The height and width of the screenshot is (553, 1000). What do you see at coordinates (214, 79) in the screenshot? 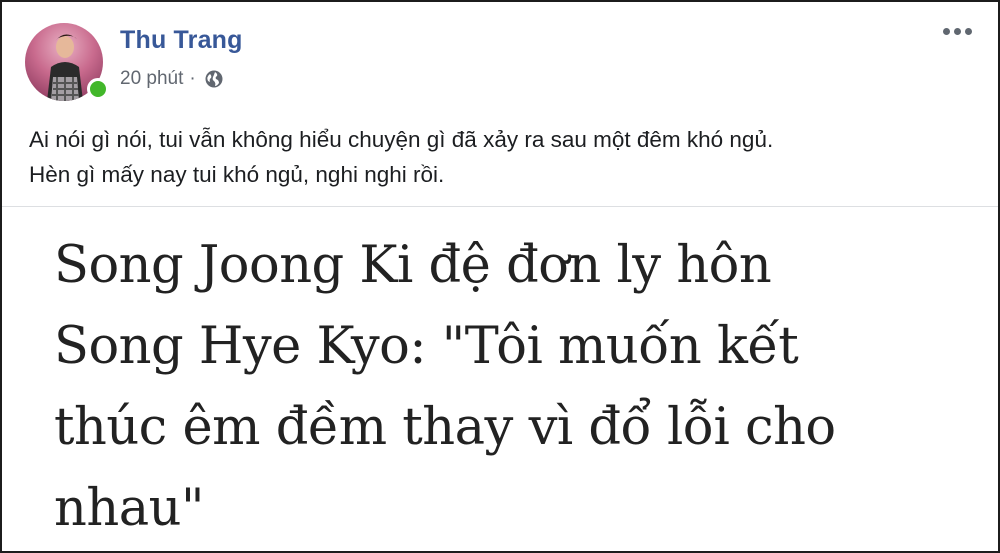
I see `globe-icon` at bounding box center [214, 79].